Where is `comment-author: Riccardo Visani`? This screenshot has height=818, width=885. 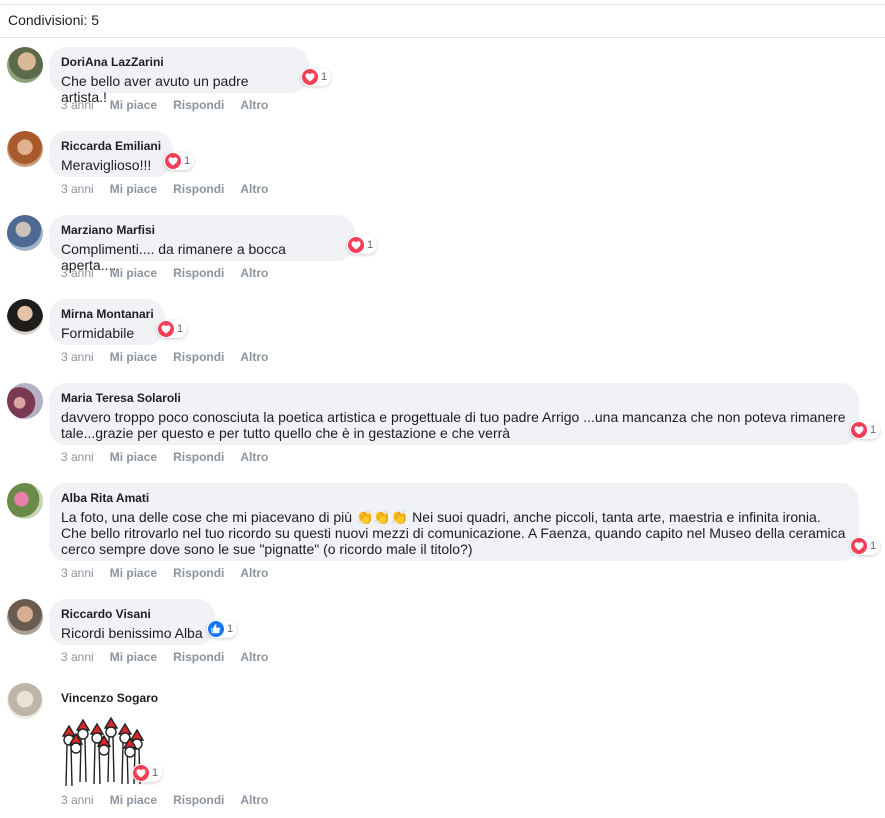
comment-author: Riccardo Visani is located at coordinates (132, 614).